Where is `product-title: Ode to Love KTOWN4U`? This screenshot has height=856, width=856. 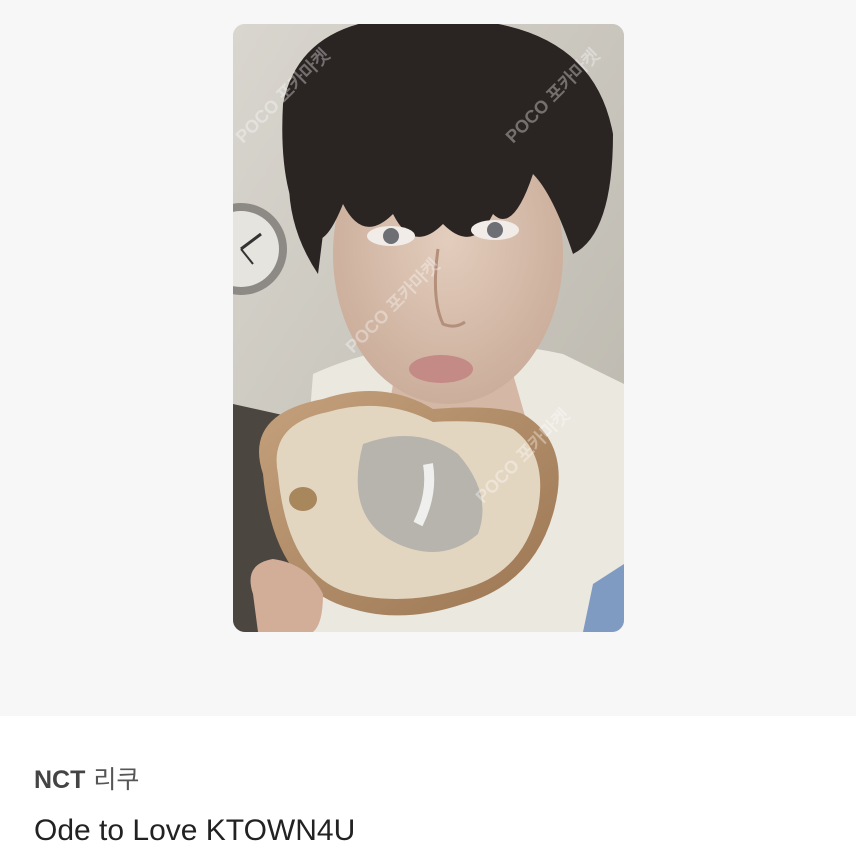
product-title: Ode to Love KTOWN4U is located at coordinates (195, 830).